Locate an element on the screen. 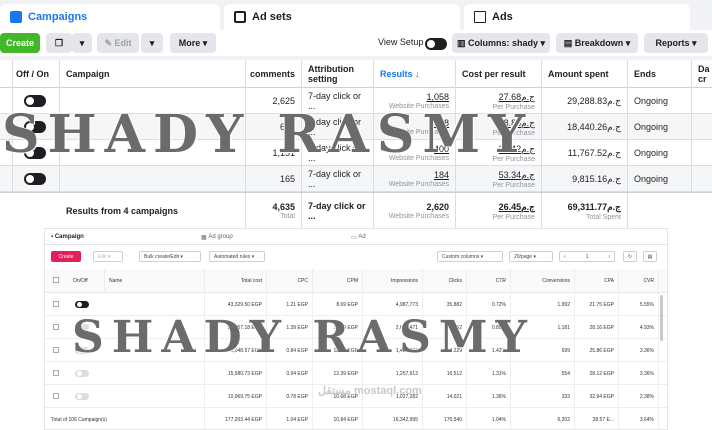 The width and height of the screenshot is (712, 430). col-cpm: CPM is located at coordinates (338, 281).